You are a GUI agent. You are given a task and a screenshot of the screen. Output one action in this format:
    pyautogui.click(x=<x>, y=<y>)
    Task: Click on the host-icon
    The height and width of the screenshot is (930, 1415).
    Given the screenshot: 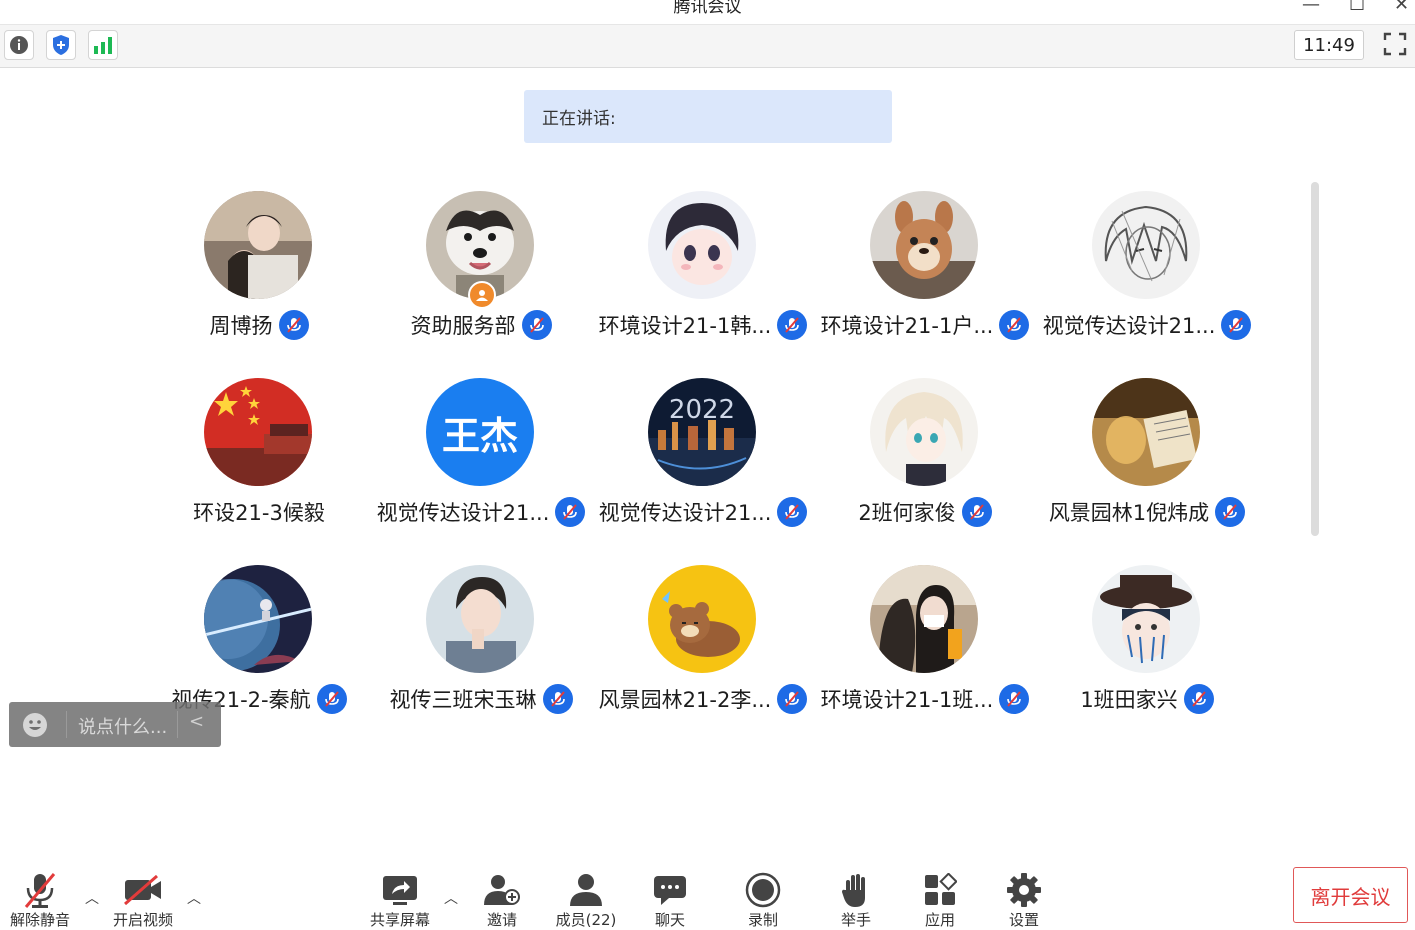 What is the action you would take?
    pyautogui.click(x=482, y=295)
    